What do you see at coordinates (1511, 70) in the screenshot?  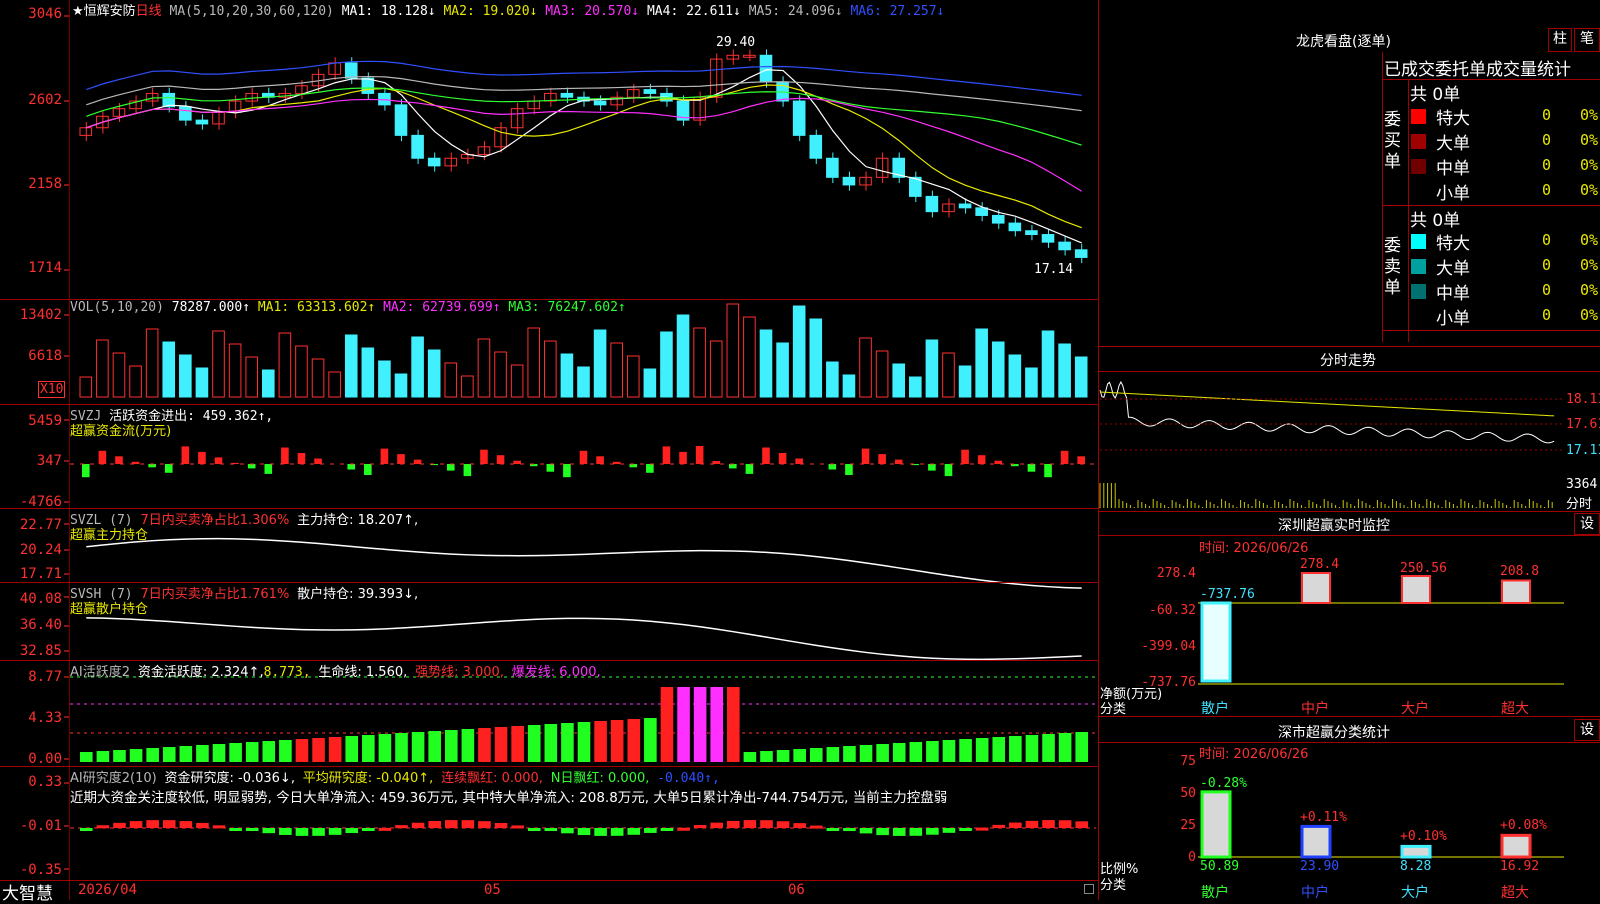 I see `tab-volume: 成交量` at bounding box center [1511, 70].